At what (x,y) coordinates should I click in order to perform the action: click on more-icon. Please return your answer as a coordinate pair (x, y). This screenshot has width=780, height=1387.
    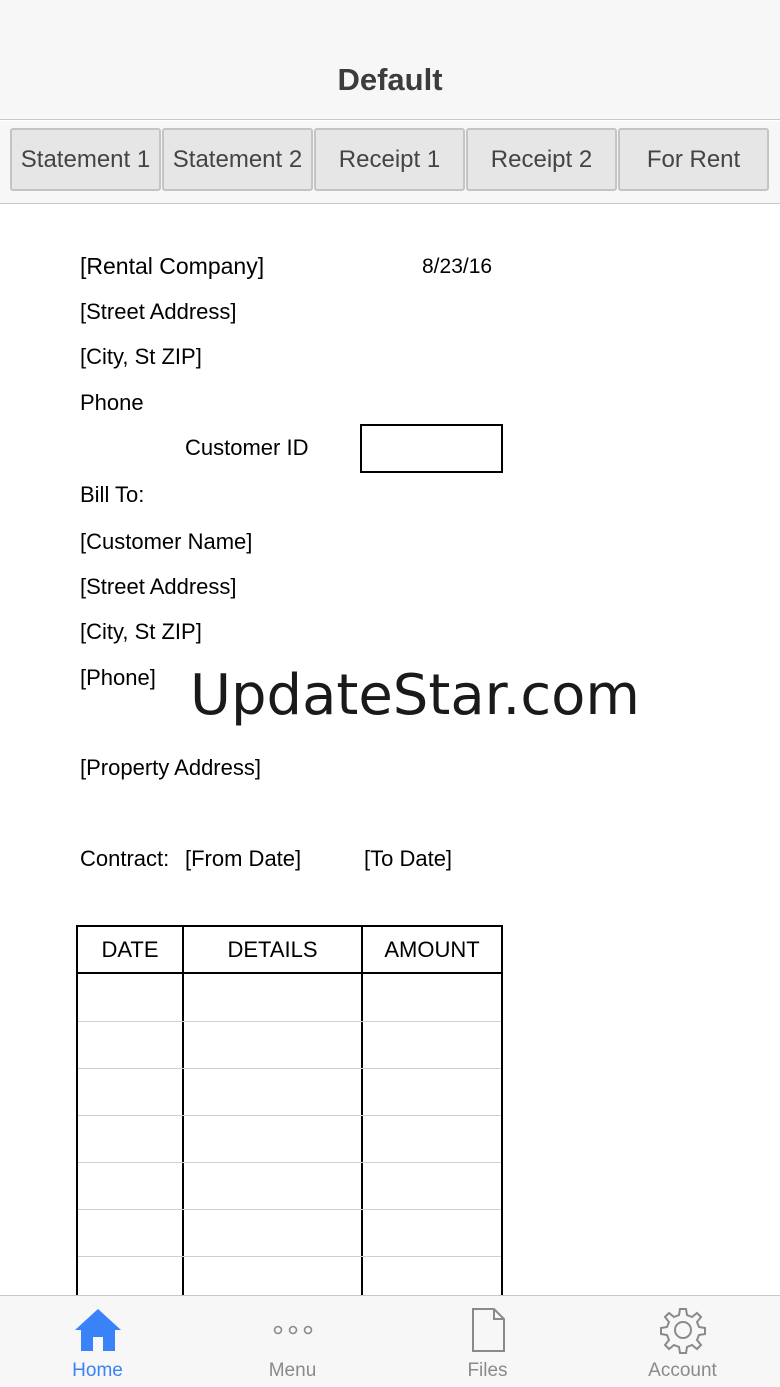
    Looking at the image, I should click on (293, 1330).